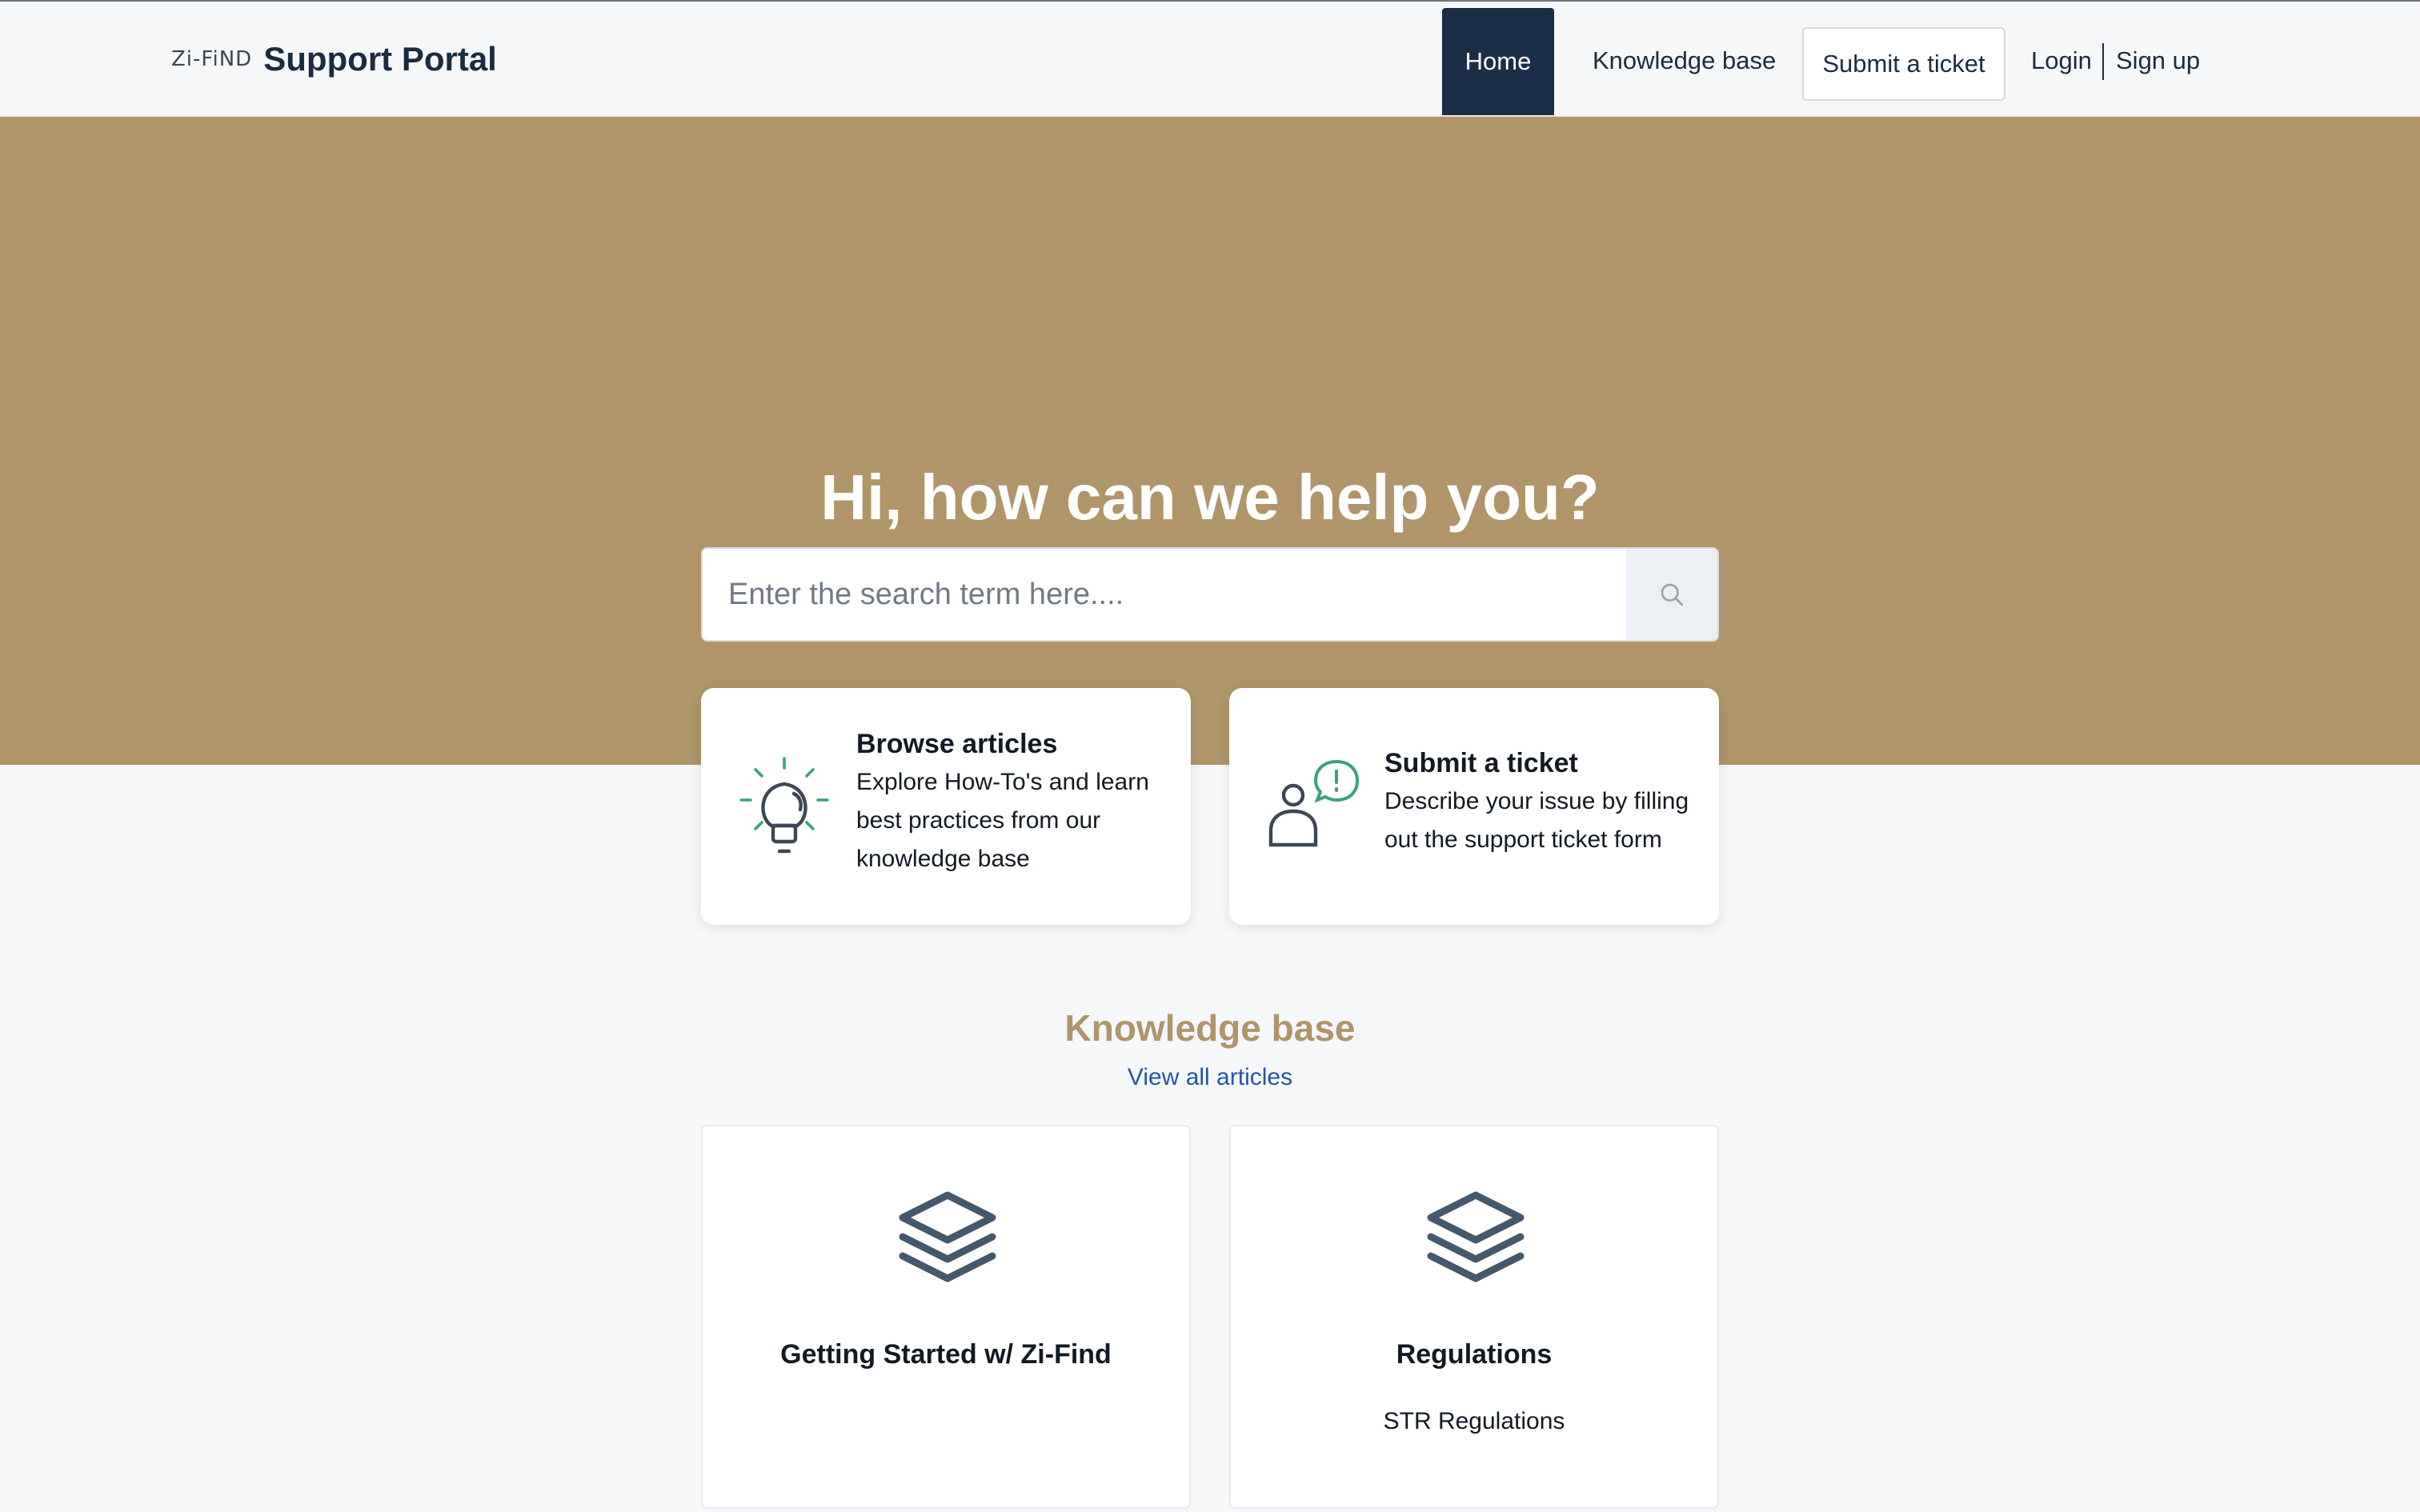 The height and width of the screenshot is (1512, 2420). What do you see at coordinates (957, 744) in the screenshot?
I see `card-title: Browse articles` at bounding box center [957, 744].